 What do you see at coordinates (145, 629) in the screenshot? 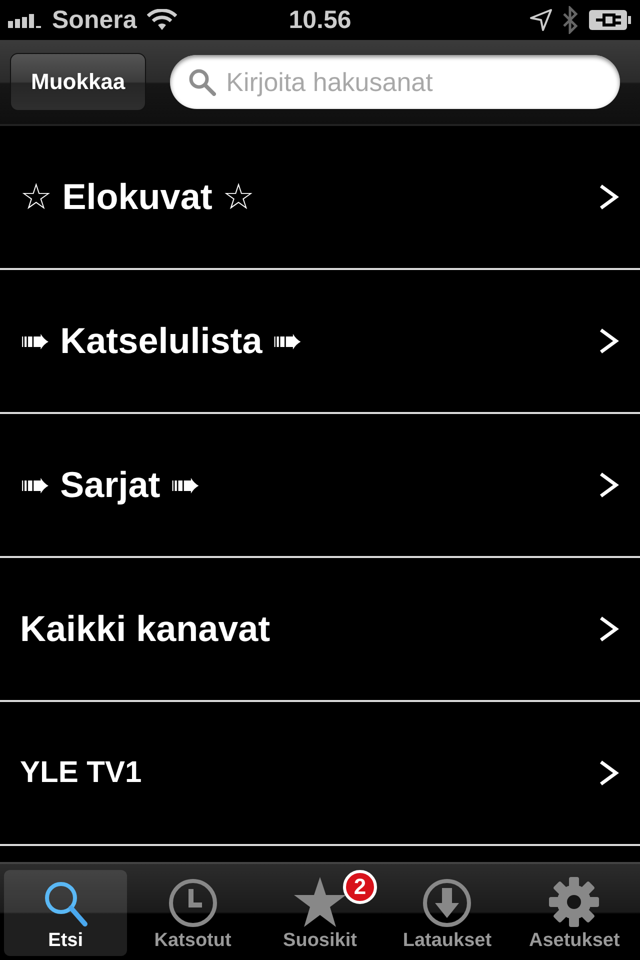
I see `item-label: Kaikki kanavat` at bounding box center [145, 629].